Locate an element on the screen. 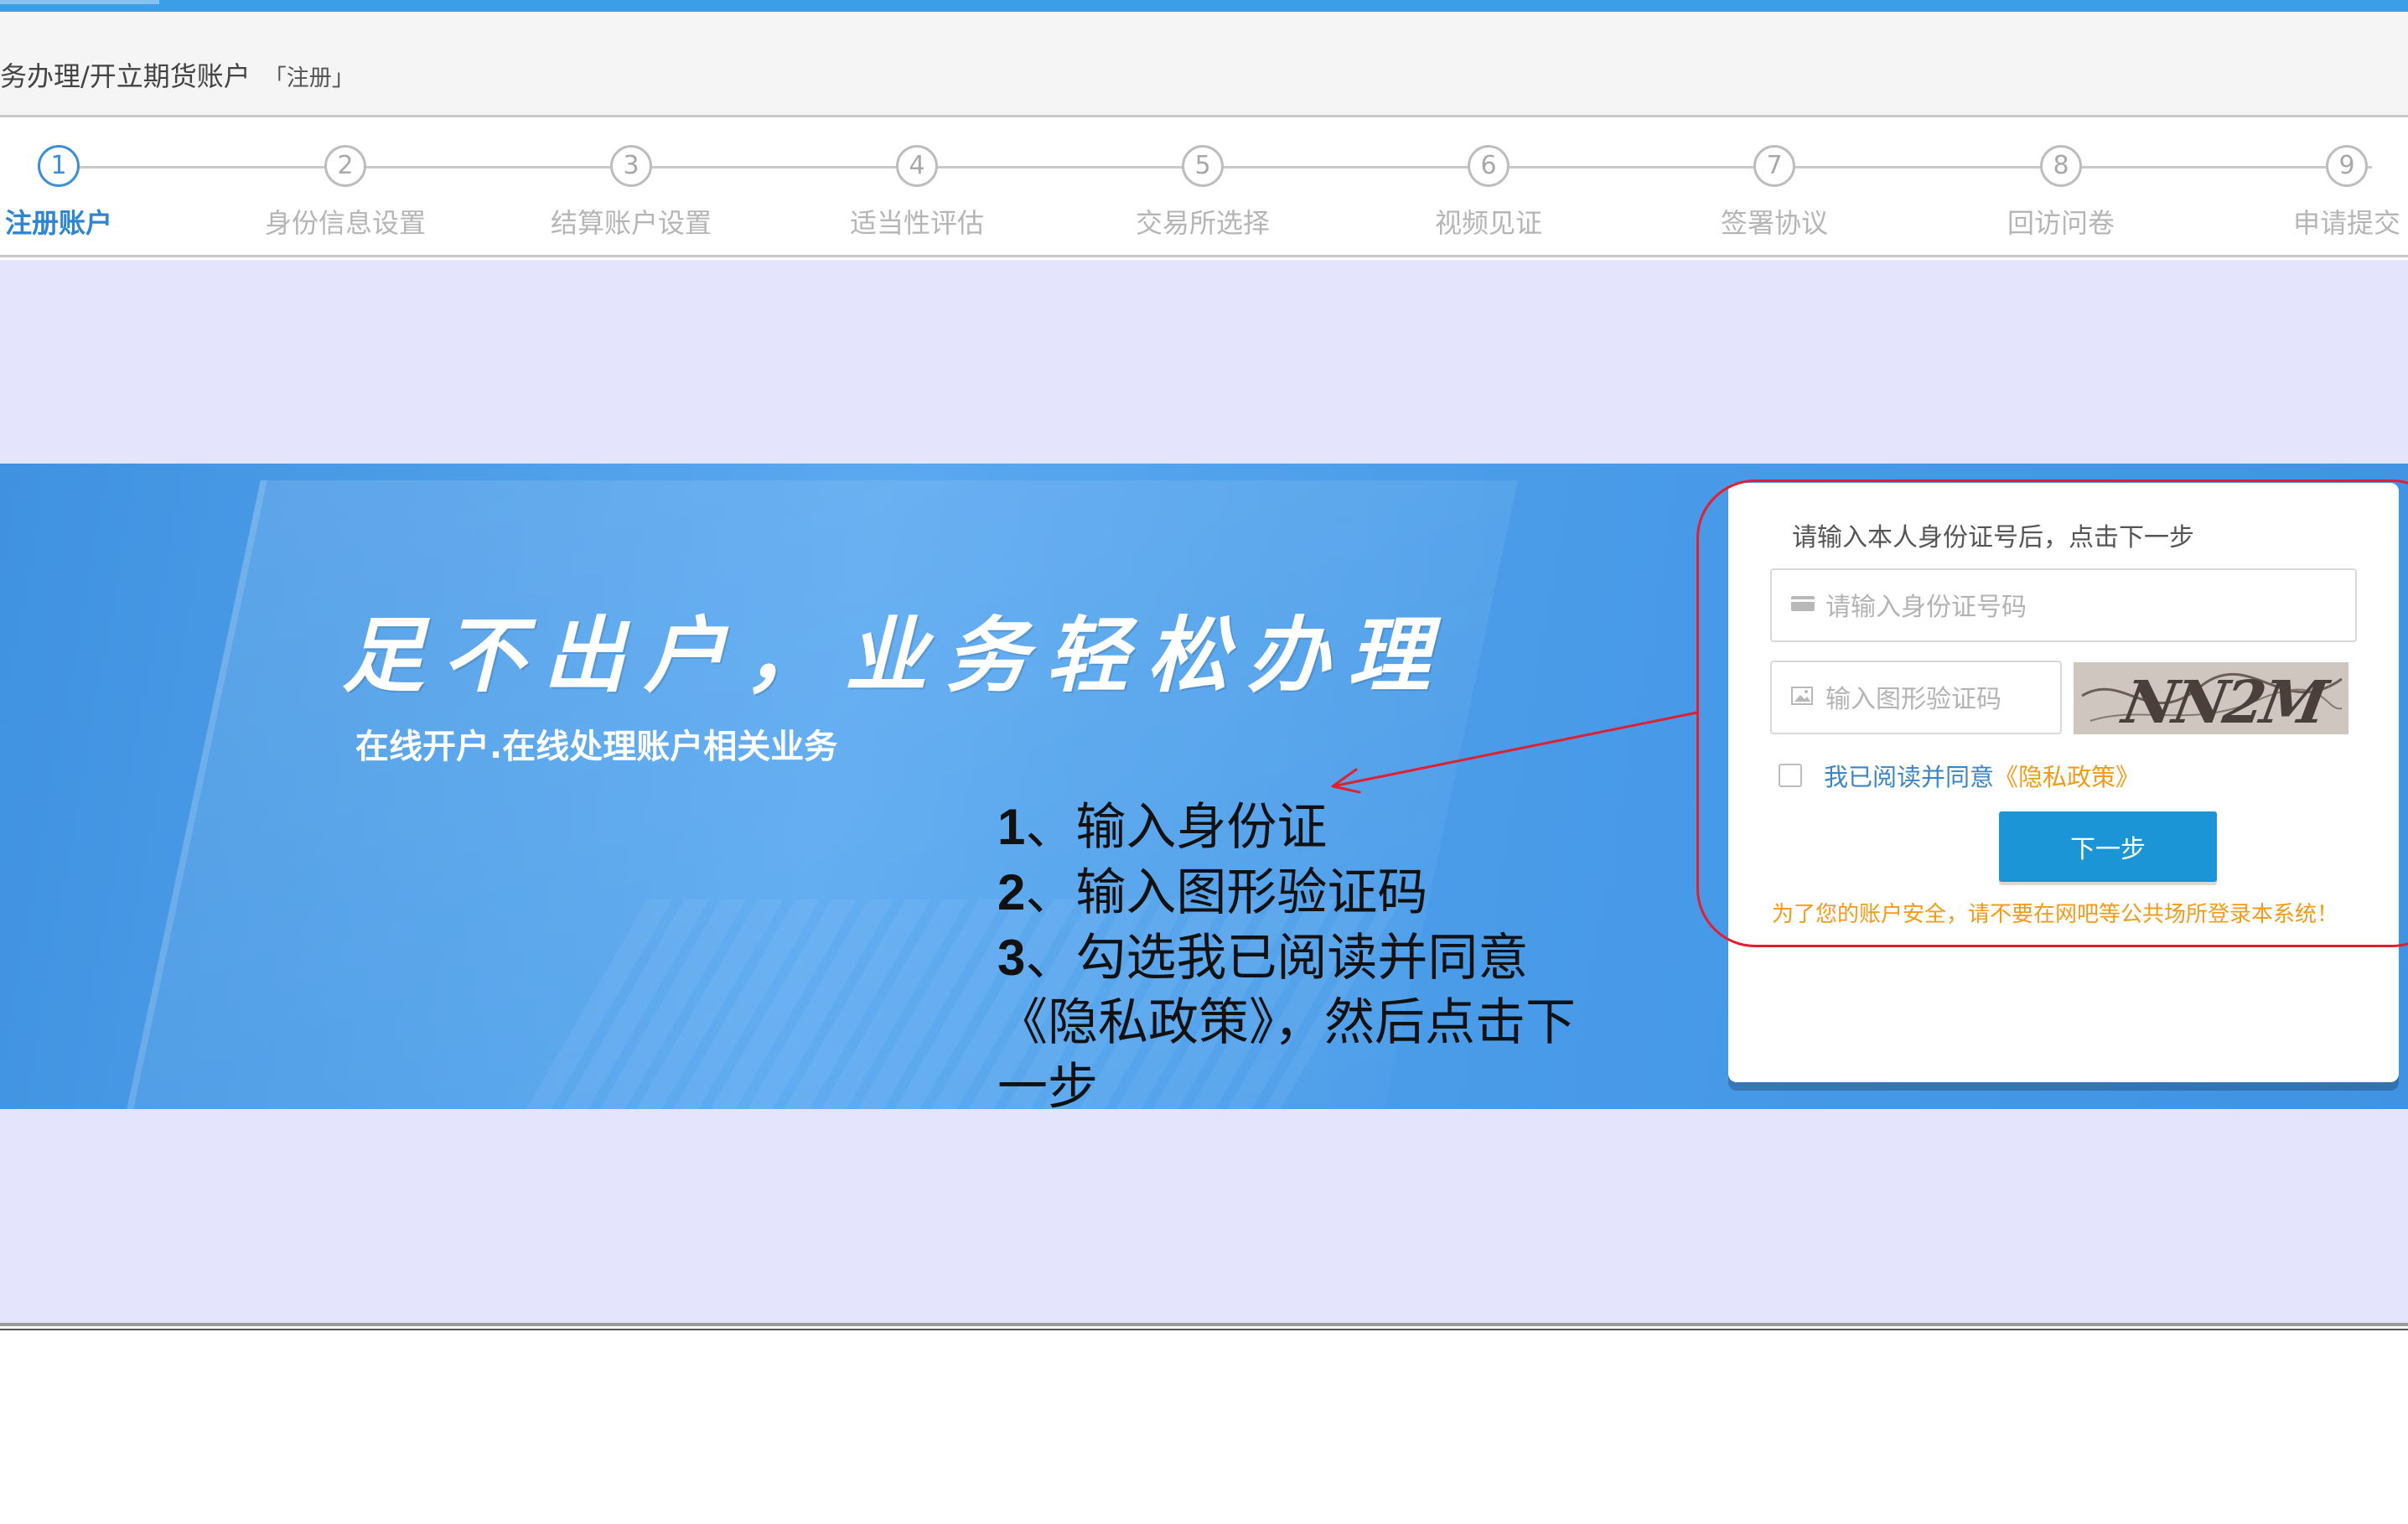  step-number: 4 is located at coordinates (917, 166).